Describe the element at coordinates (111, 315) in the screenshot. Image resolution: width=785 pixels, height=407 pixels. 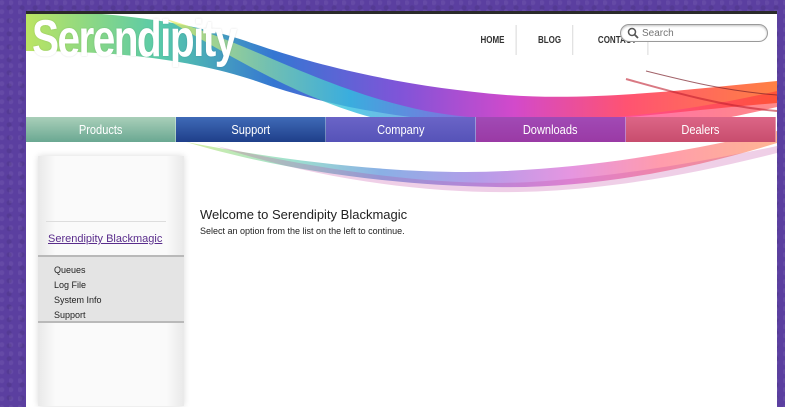
I see `sidebar-item-support: Support` at that location.